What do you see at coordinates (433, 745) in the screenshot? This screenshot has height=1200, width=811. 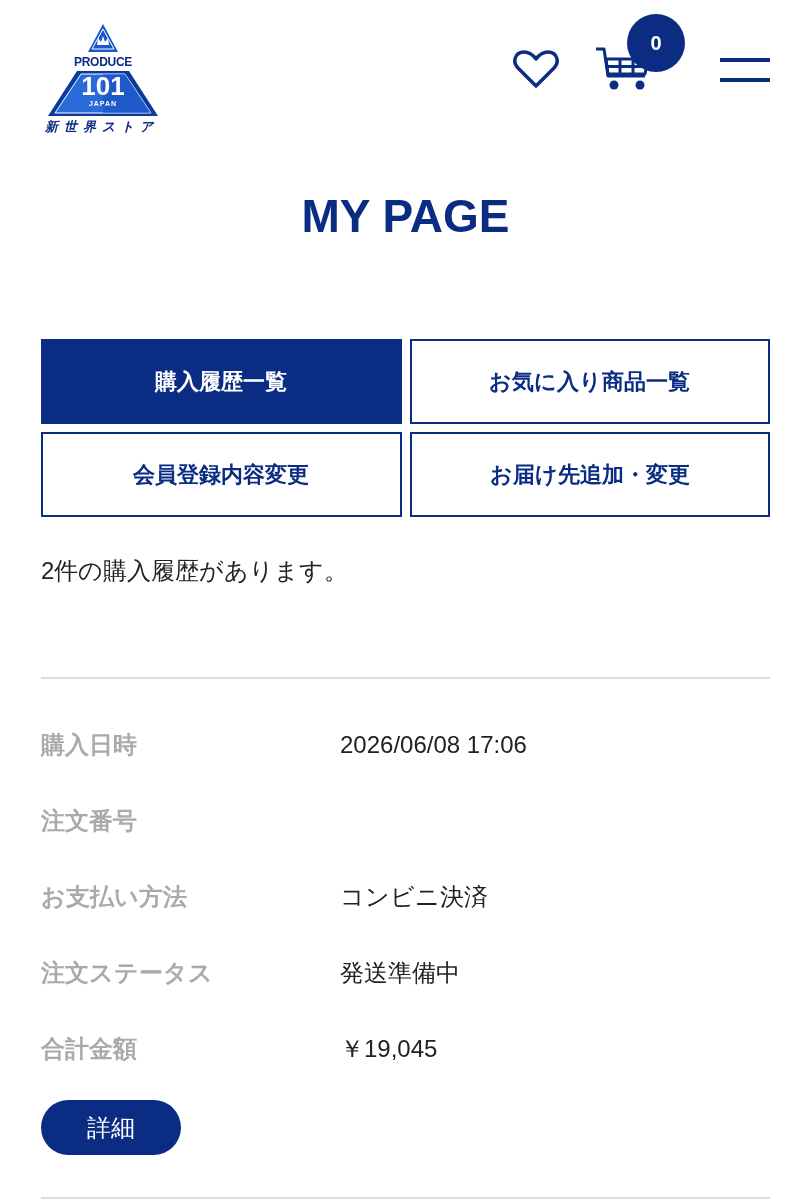 I see `field-value: 2026/06/08 17:06` at bounding box center [433, 745].